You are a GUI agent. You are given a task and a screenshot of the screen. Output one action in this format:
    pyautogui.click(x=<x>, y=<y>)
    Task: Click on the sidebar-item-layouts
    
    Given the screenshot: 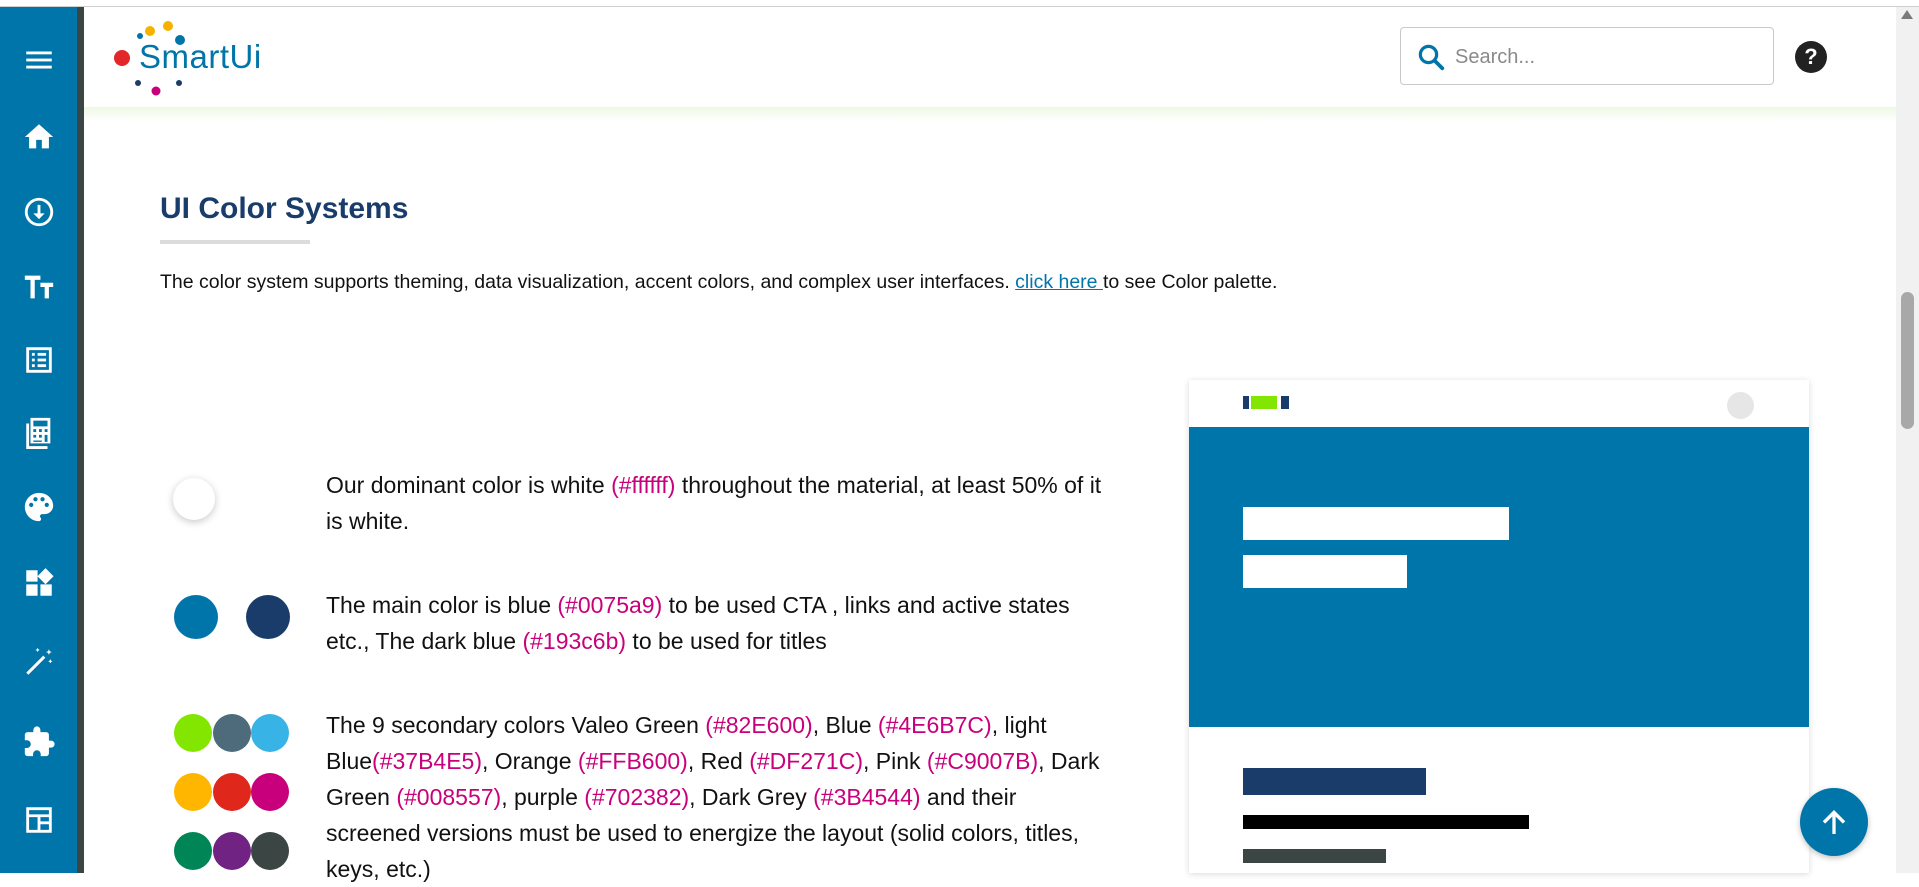 What is the action you would take?
    pyautogui.click(x=38, y=820)
    